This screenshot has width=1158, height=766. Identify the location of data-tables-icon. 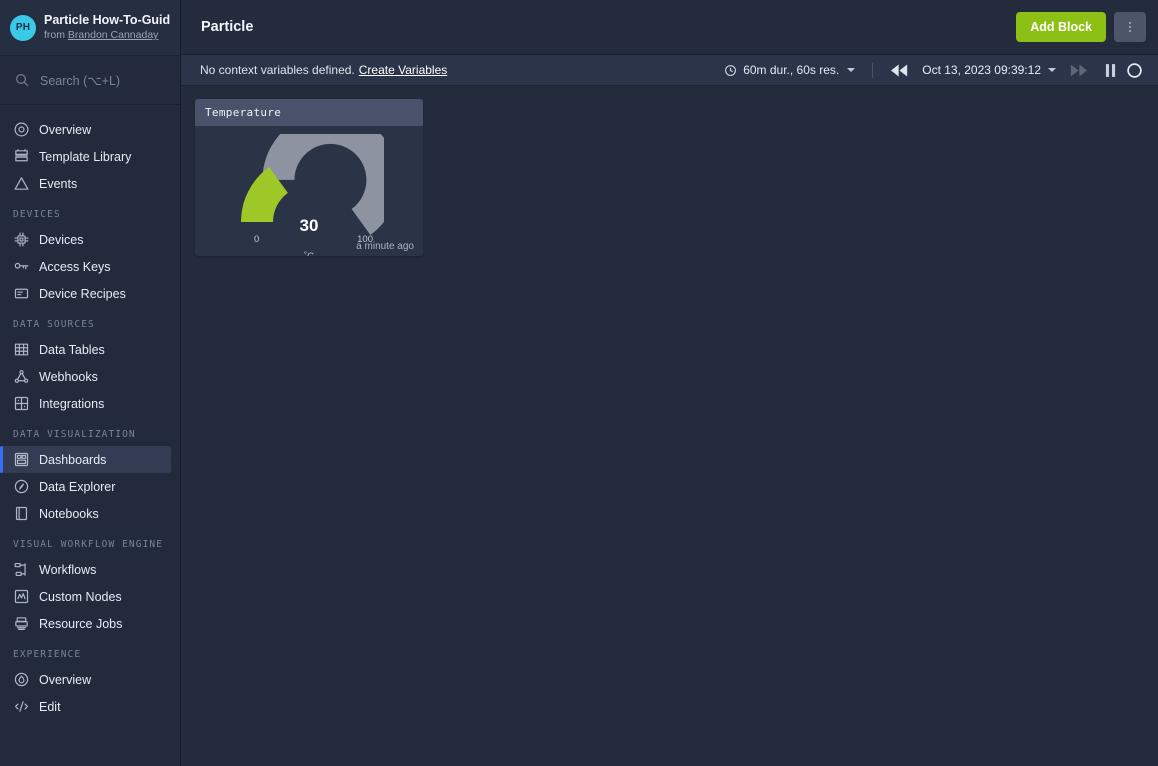
(21, 349).